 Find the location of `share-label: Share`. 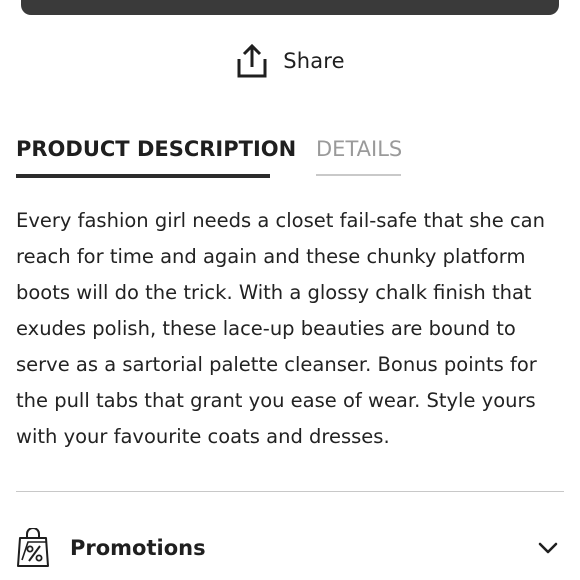

share-label: Share is located at coordinates (314, 61).